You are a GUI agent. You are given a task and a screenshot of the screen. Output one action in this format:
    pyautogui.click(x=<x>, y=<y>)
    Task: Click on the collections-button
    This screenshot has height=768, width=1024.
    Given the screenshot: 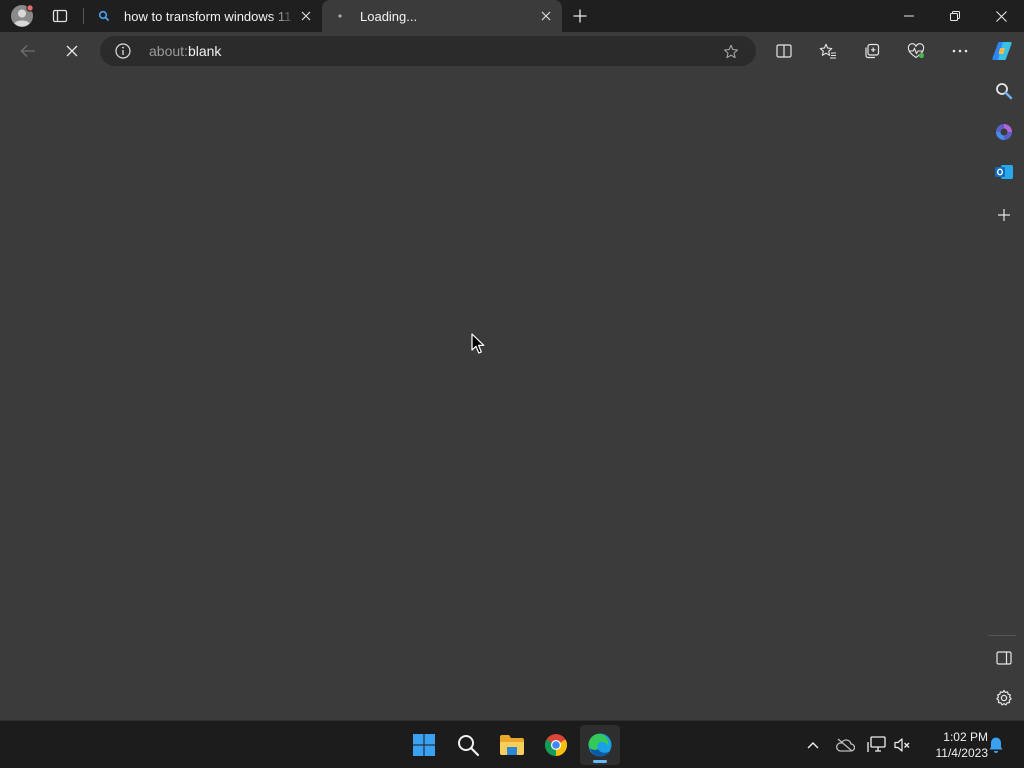 What is the action you would take?
    pyautogui.click(x=872, y=51)
    